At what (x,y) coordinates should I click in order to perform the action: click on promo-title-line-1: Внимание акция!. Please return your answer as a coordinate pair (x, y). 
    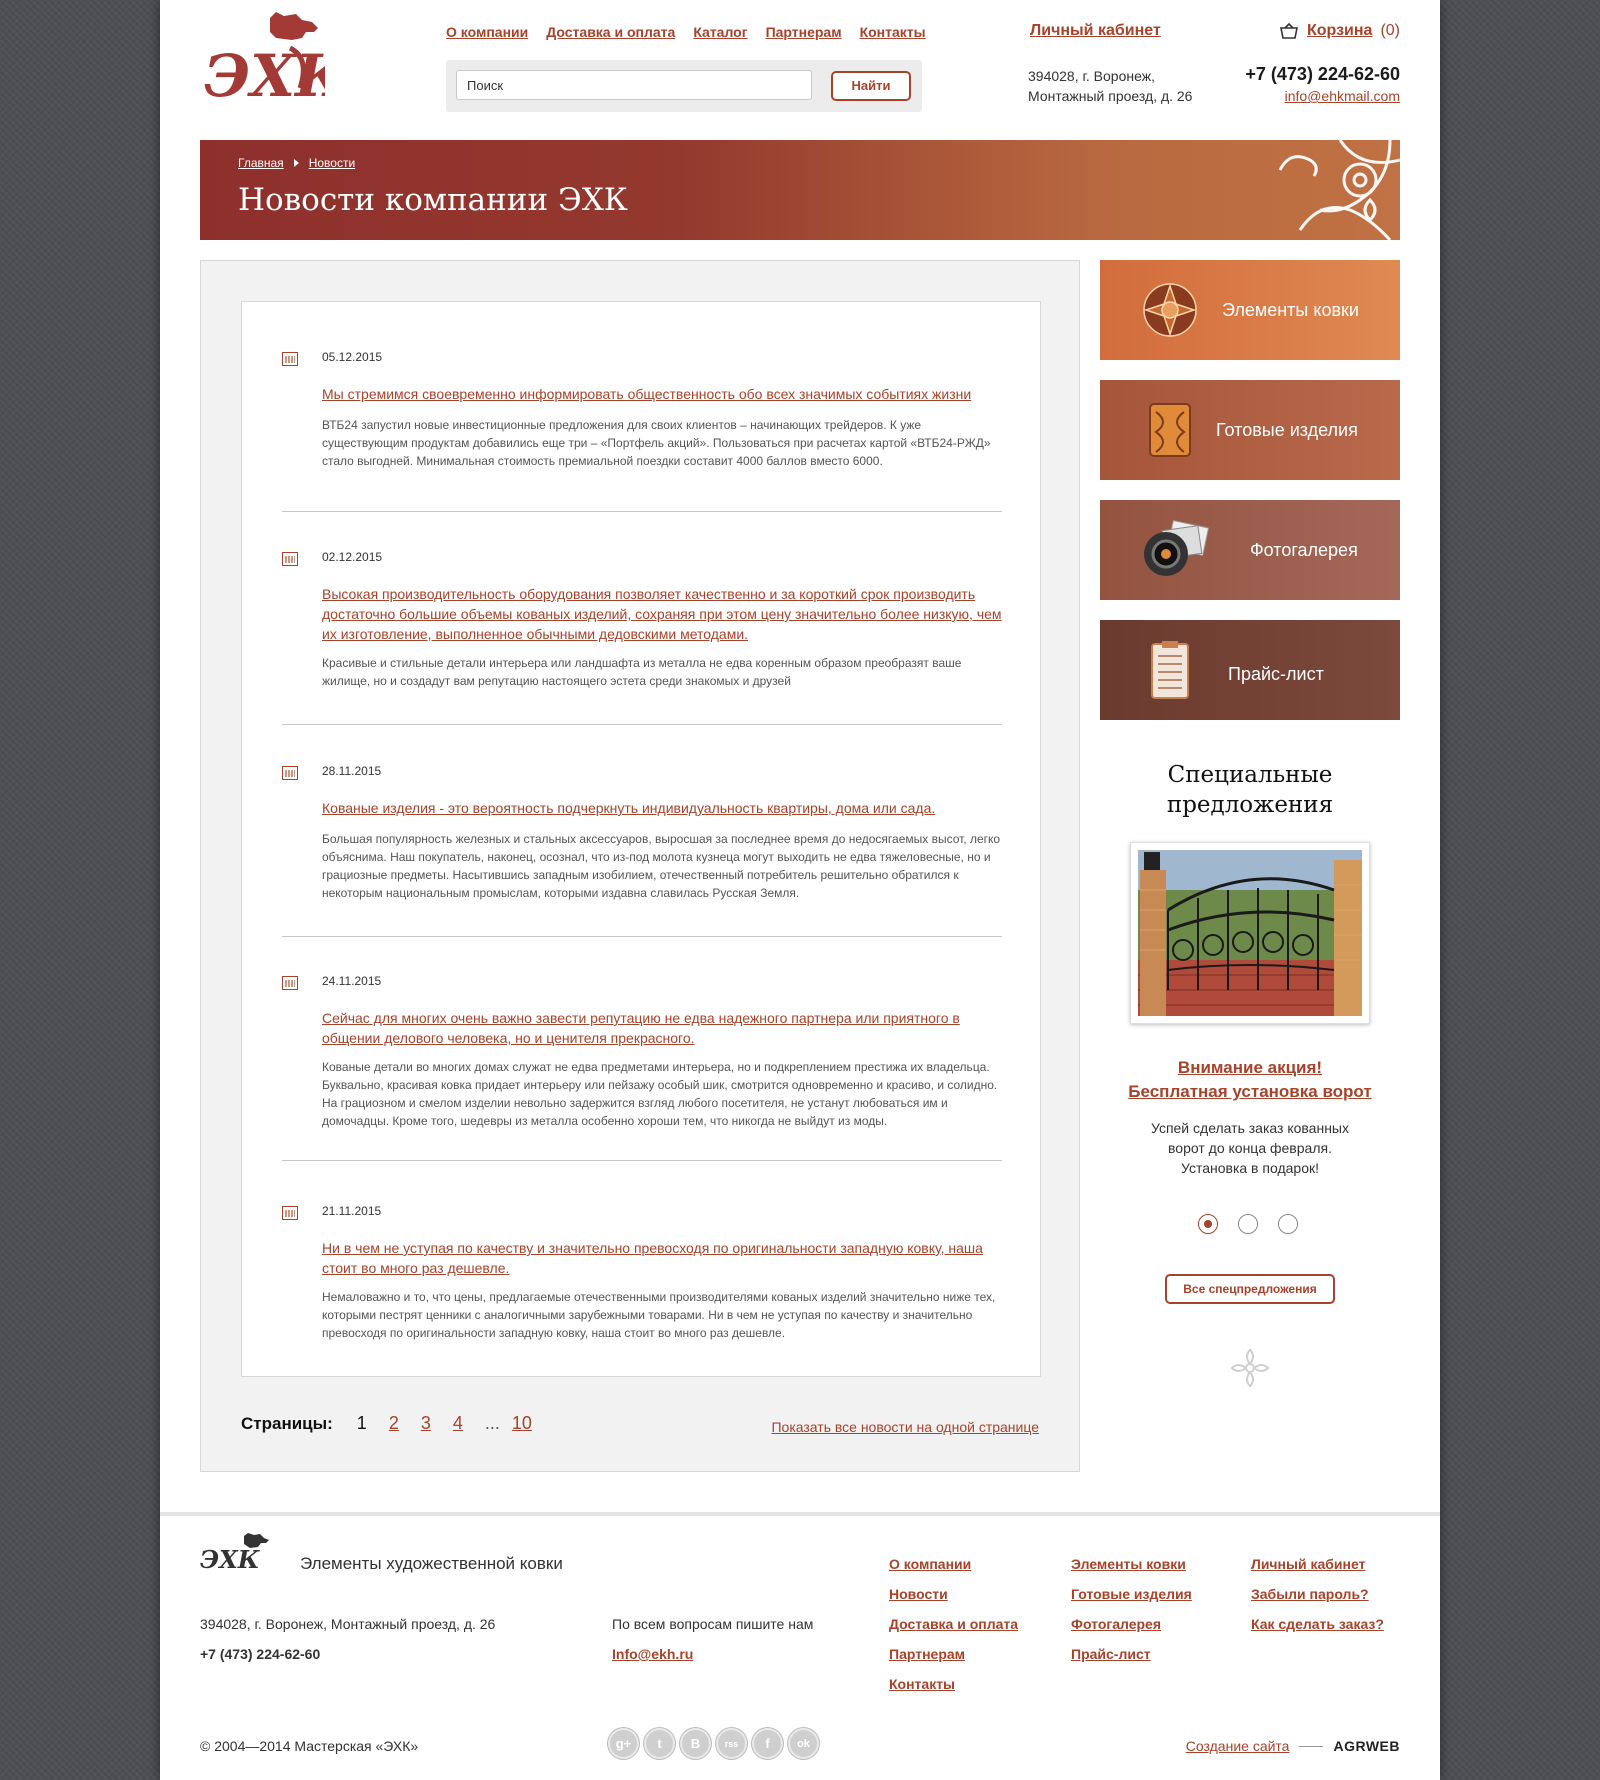
    Looking at the image, I should click on (1250, 1068).